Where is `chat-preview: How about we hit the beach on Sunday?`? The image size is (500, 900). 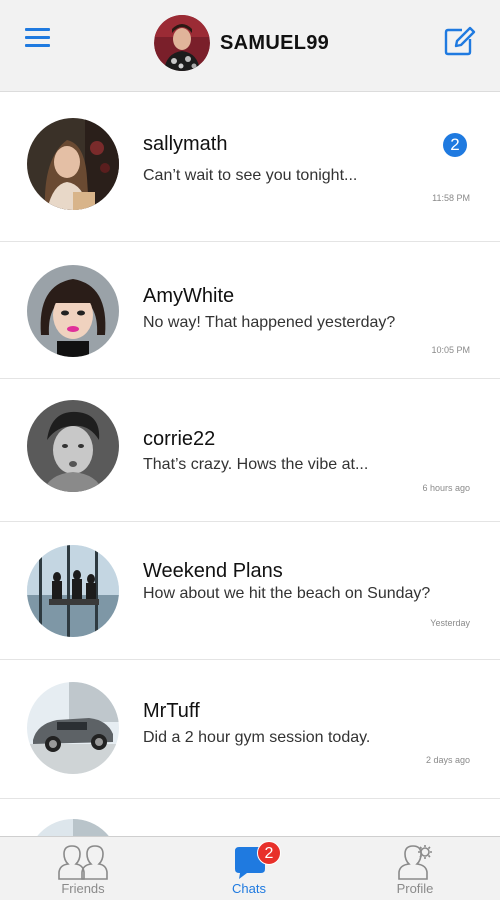 chat-preview: How about we hit the beach on Sunday? is located at coordinates (287, 593).